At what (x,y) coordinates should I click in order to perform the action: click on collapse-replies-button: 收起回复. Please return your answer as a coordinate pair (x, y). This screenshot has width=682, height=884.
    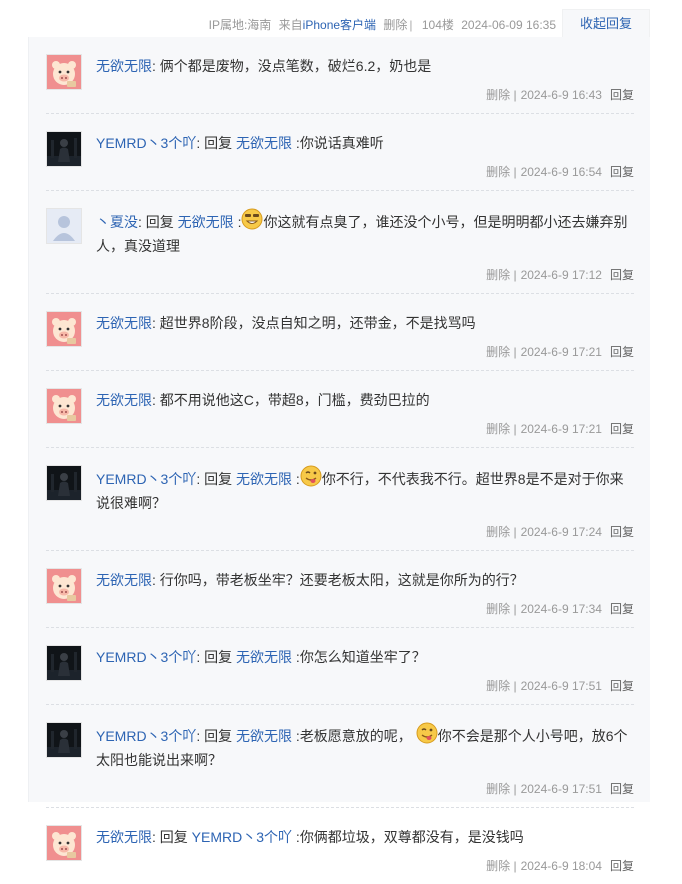
    Looking at the image, I should click on (606, 23).